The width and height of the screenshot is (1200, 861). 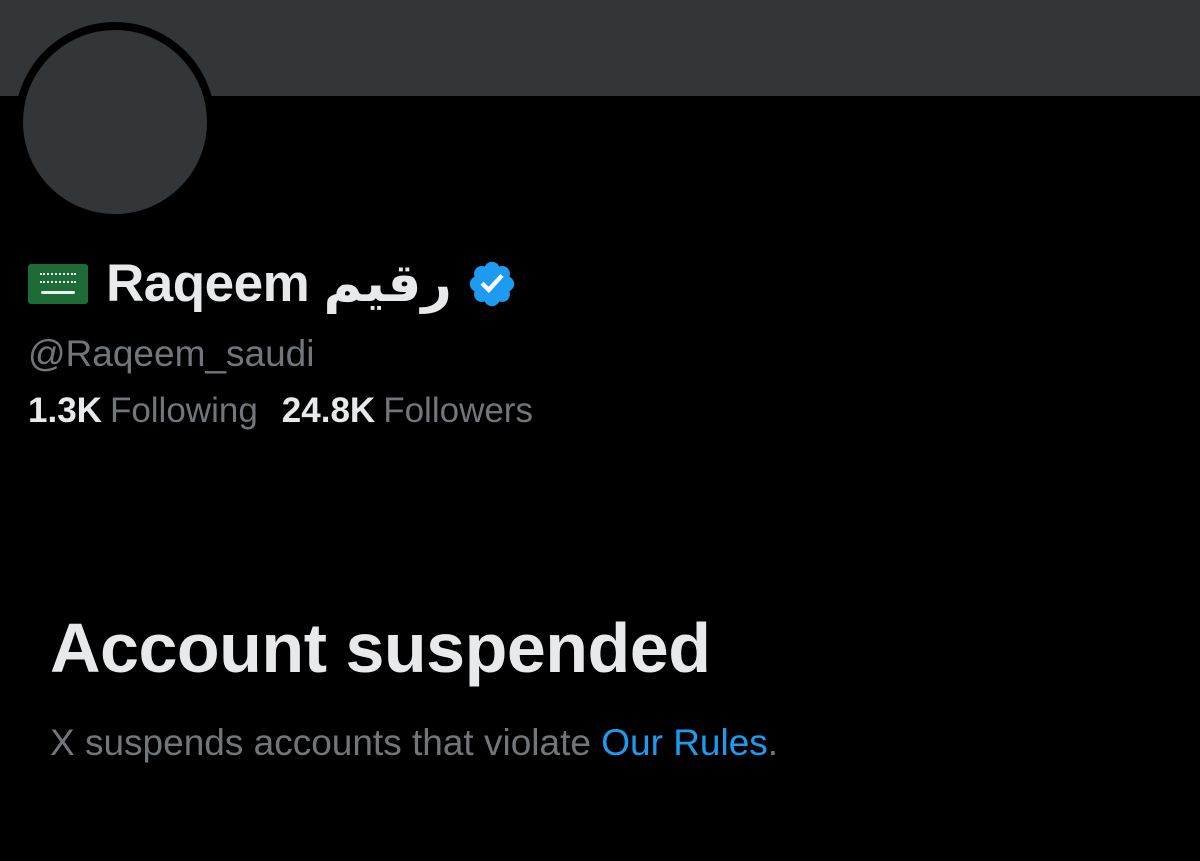 What do you see at coordinates (684, 742) in the screenshot?
I see `our-rules-link: Our Rules` at bounding box center [684, 742].